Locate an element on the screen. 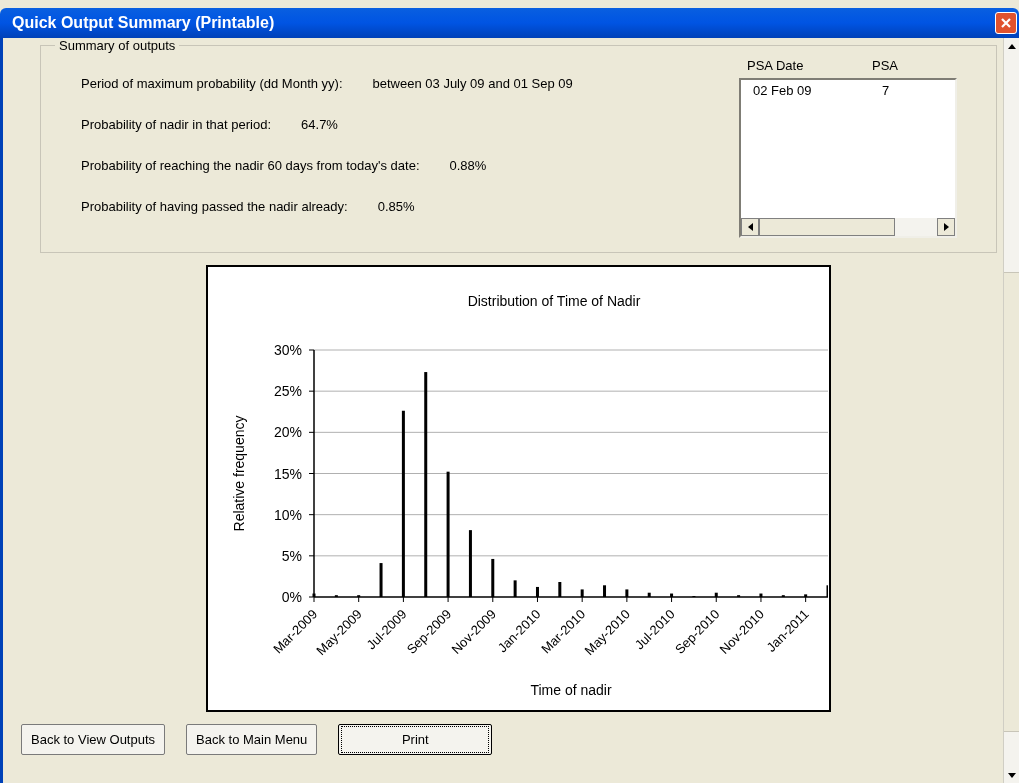  summary-label: Probability of having passed the nadir already: is located at coordinates (214, 206).